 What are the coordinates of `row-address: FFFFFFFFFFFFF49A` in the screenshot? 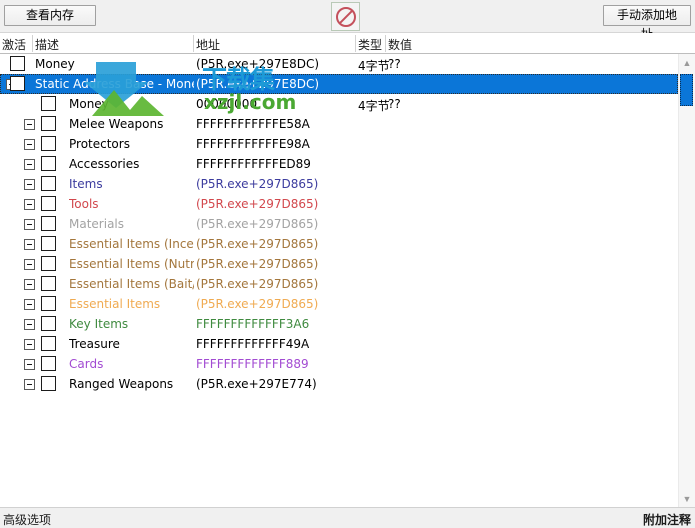 It's located at (253, 344).